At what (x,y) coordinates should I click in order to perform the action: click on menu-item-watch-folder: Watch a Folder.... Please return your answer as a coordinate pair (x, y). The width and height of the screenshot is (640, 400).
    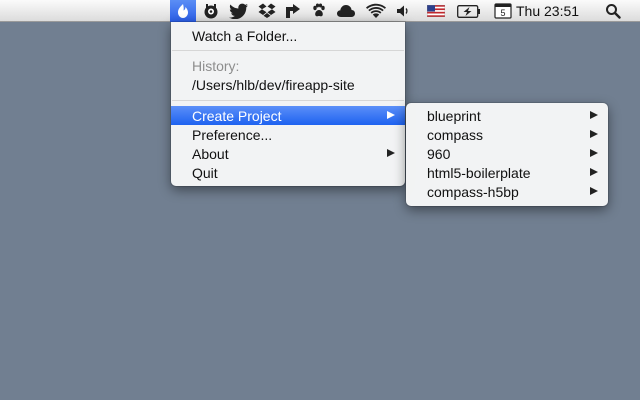
    Looking at the image, I should click on (288, 35).